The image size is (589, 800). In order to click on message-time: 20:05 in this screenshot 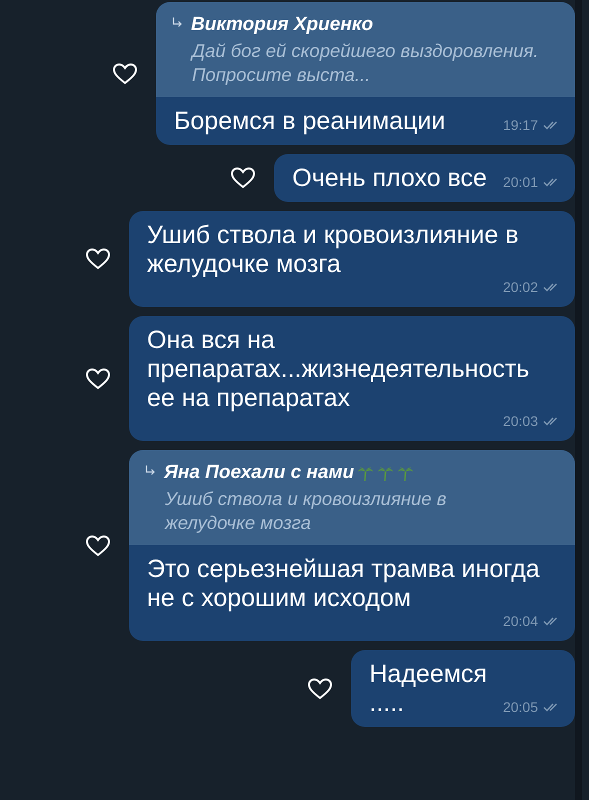, I will do `click(520, 707)`.